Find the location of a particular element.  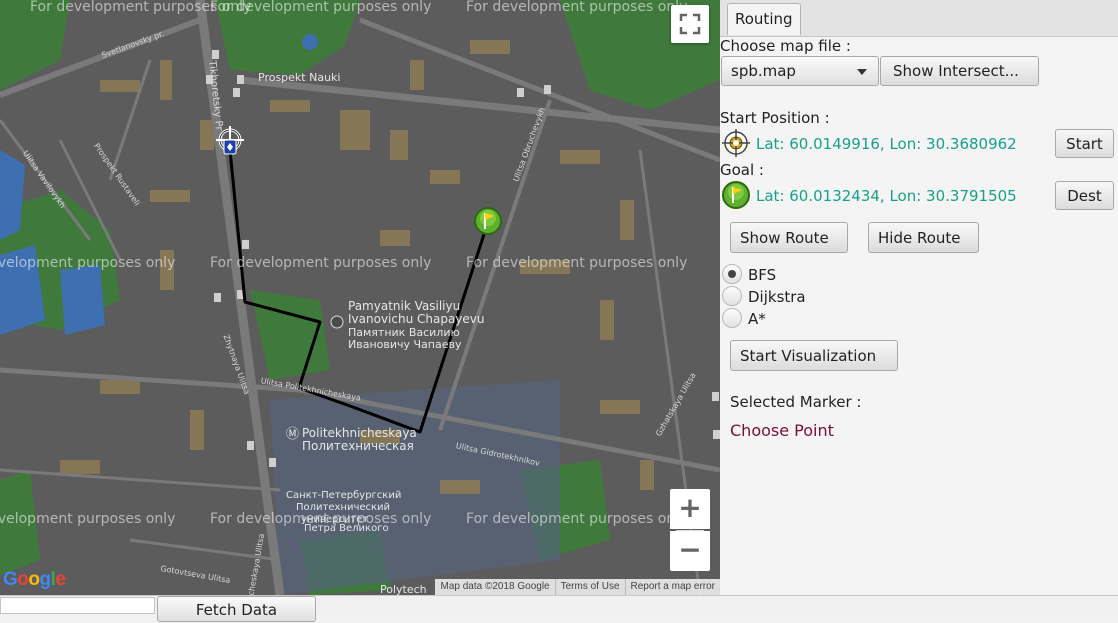

terms-link: Terms of Use is located at coordinates (589, 587).